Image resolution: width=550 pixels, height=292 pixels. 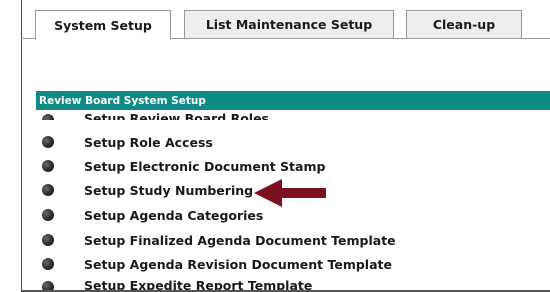 I want to click on list-item-finalized-agenda-template: Setup Finalized Agenda Document Template, so click(x=272, y=240).